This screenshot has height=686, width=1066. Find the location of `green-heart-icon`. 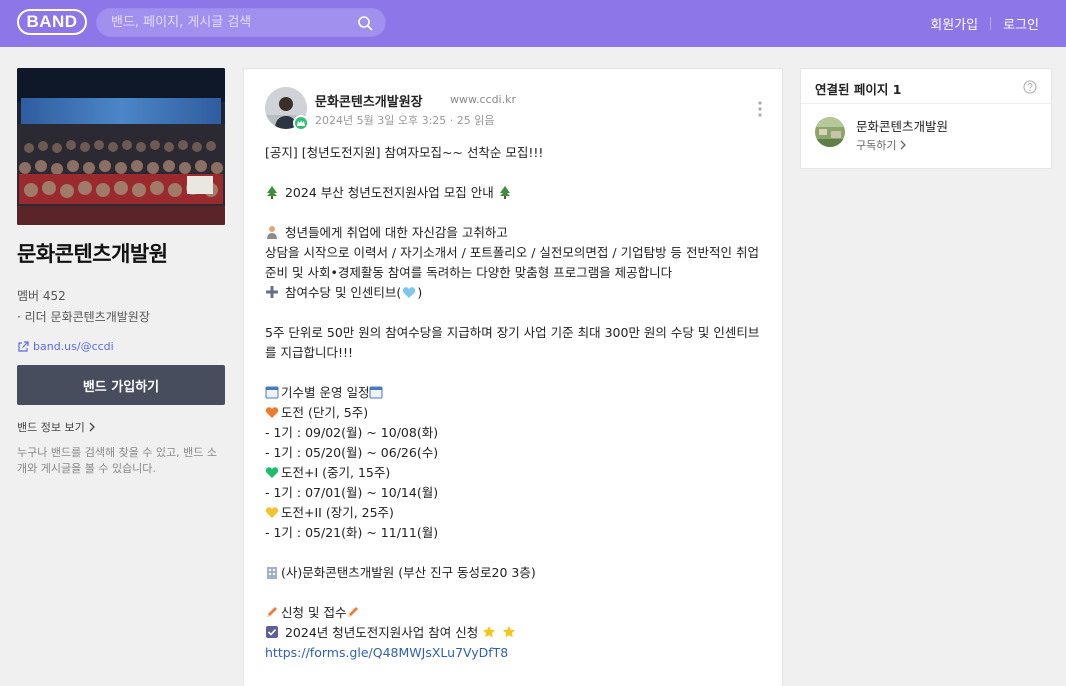

green-heart-icon is located at coordinates (272, 472).